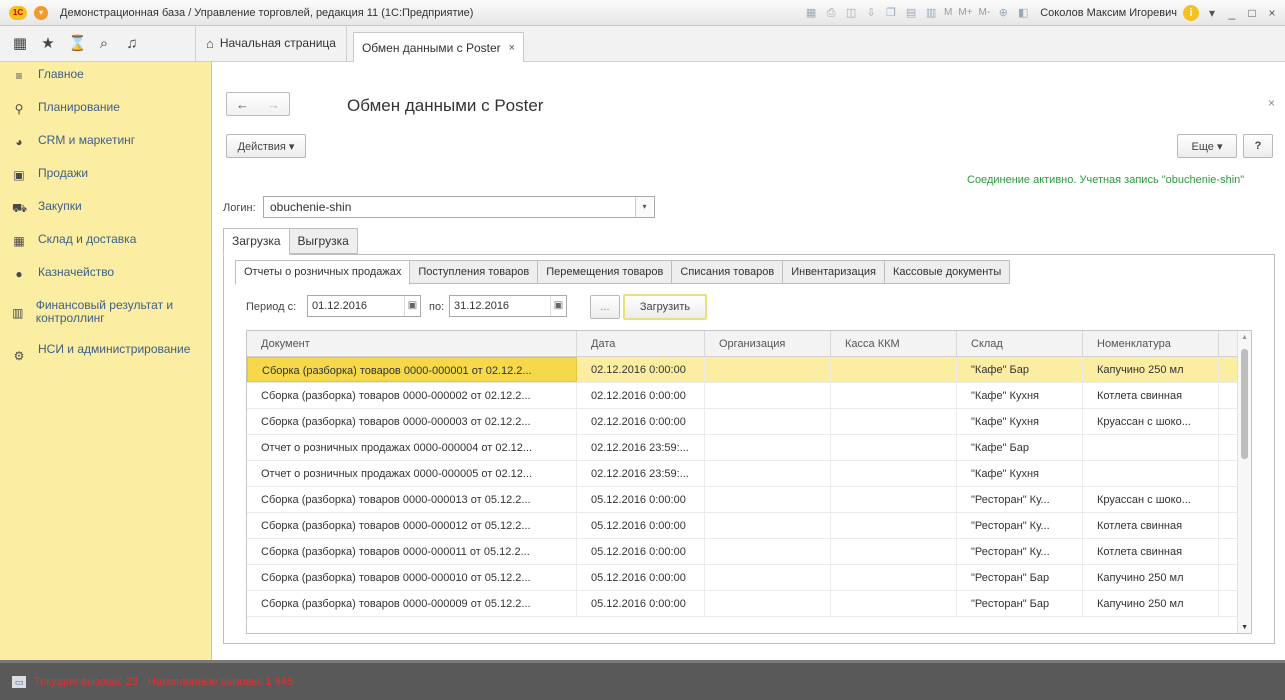 The image size is (1285, 700). I want to click on cart-icon: ⛟, so click(20, 208).